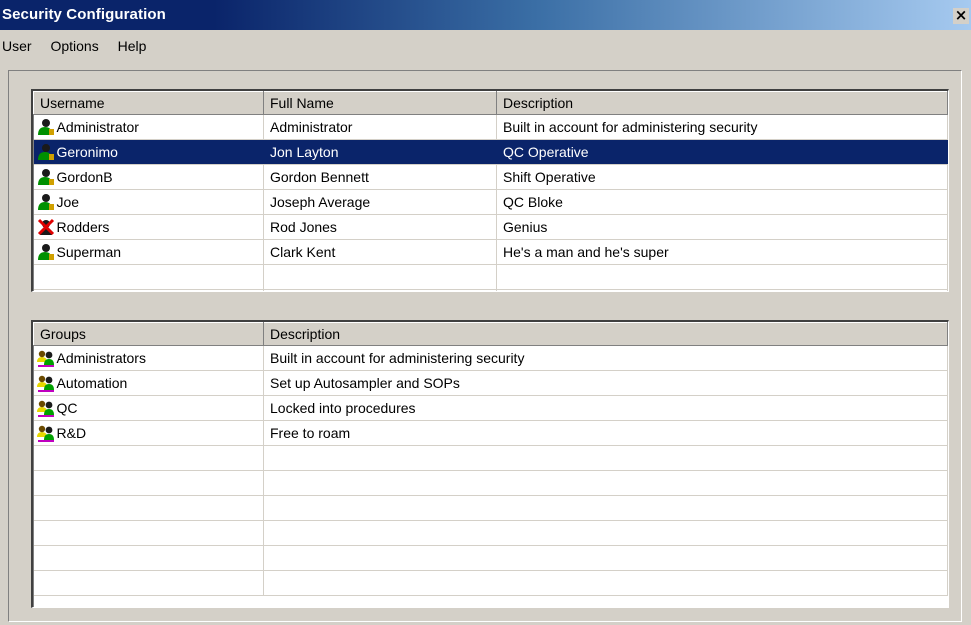 This screenshot has width=971, height=625. Describe the element at coordinates (343, 408) in the screenshot. I see `group-description-cell-text: Locked into procedures` at that location.